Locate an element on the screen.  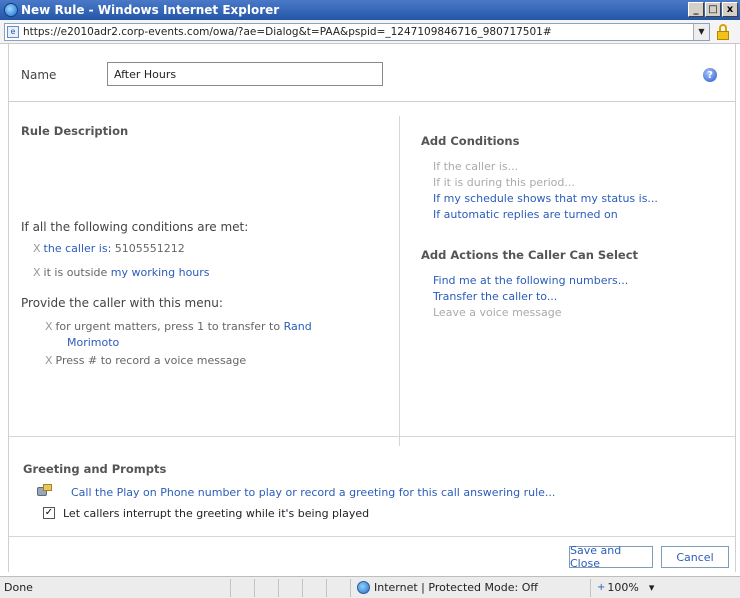
footer-divider is located at coordinates (372, 536).